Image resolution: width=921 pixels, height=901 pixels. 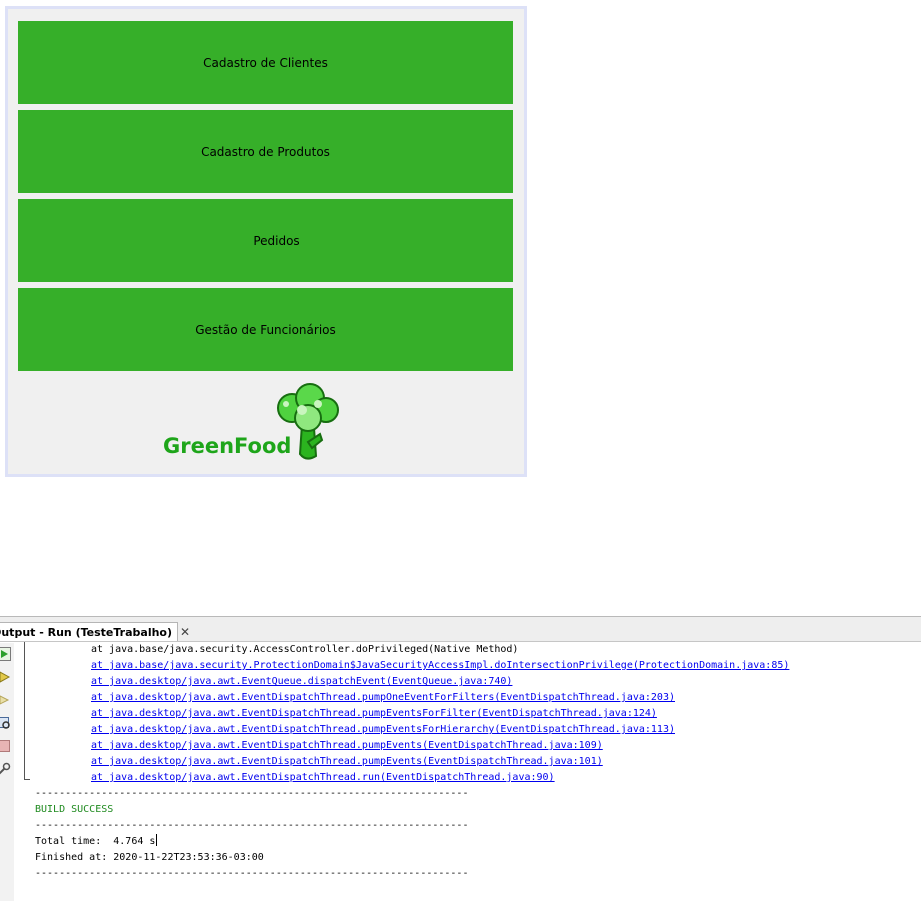 I want to click on inspect-icon, so click(x=5, y=723).